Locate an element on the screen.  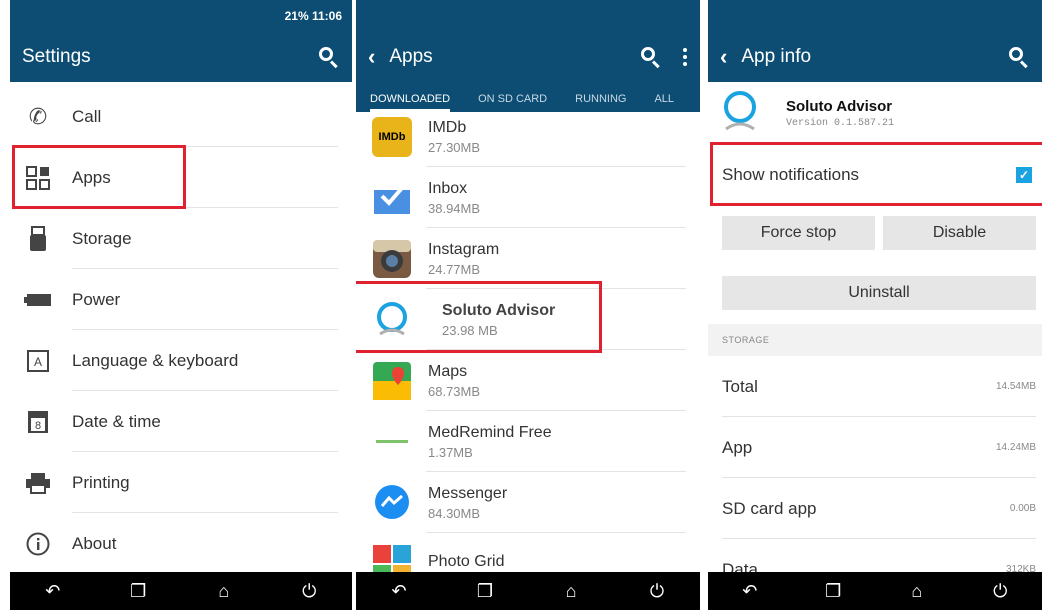
app-item-maps: Maps 68.73MB is located at coordinates (528, 380).